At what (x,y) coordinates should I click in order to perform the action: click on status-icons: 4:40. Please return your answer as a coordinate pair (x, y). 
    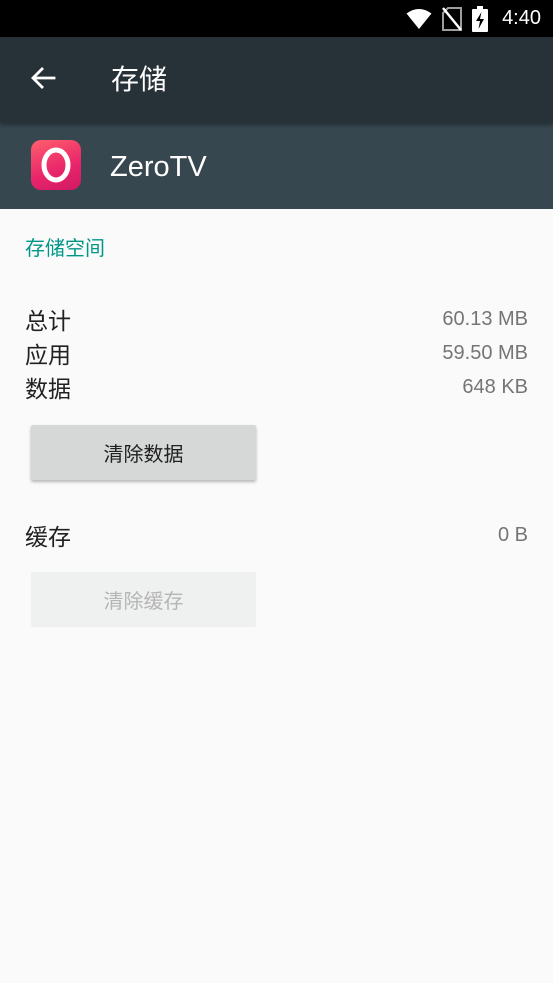
    Looking at the image, I should click on (473, 18).